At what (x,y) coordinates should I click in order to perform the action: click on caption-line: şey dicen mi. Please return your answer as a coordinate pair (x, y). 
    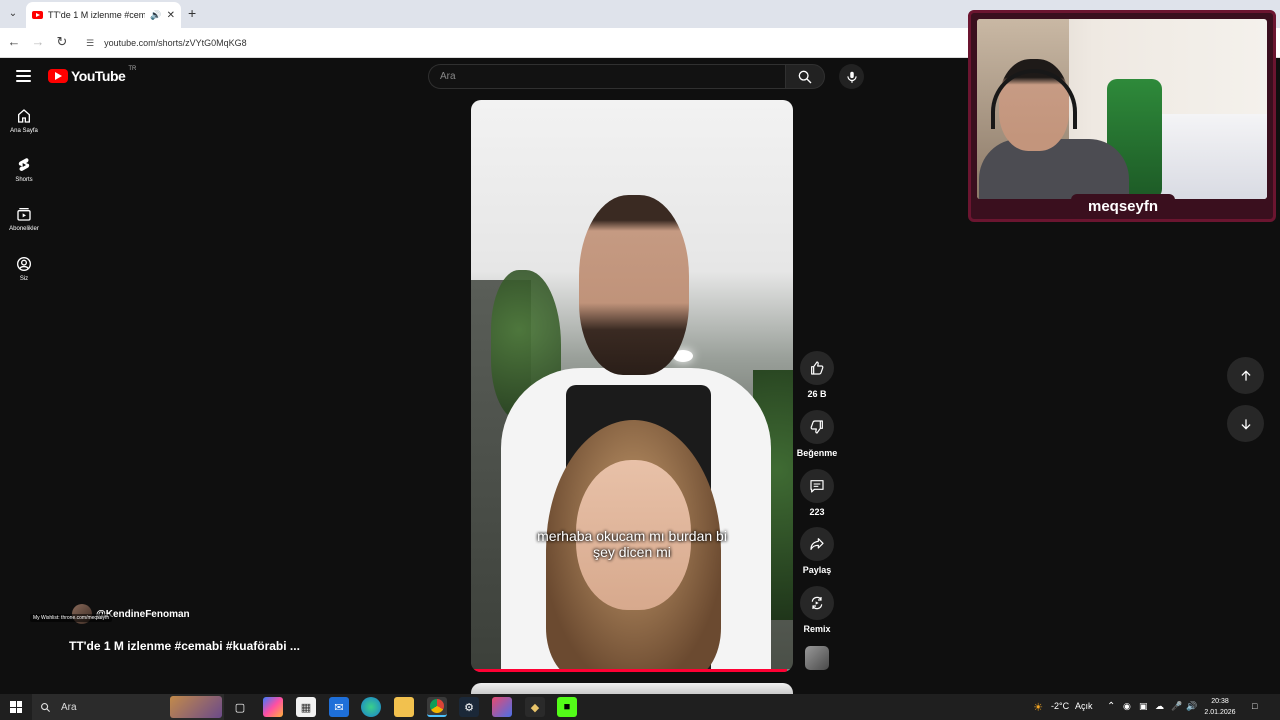
    Looking at the image, I should click on (632, 552).